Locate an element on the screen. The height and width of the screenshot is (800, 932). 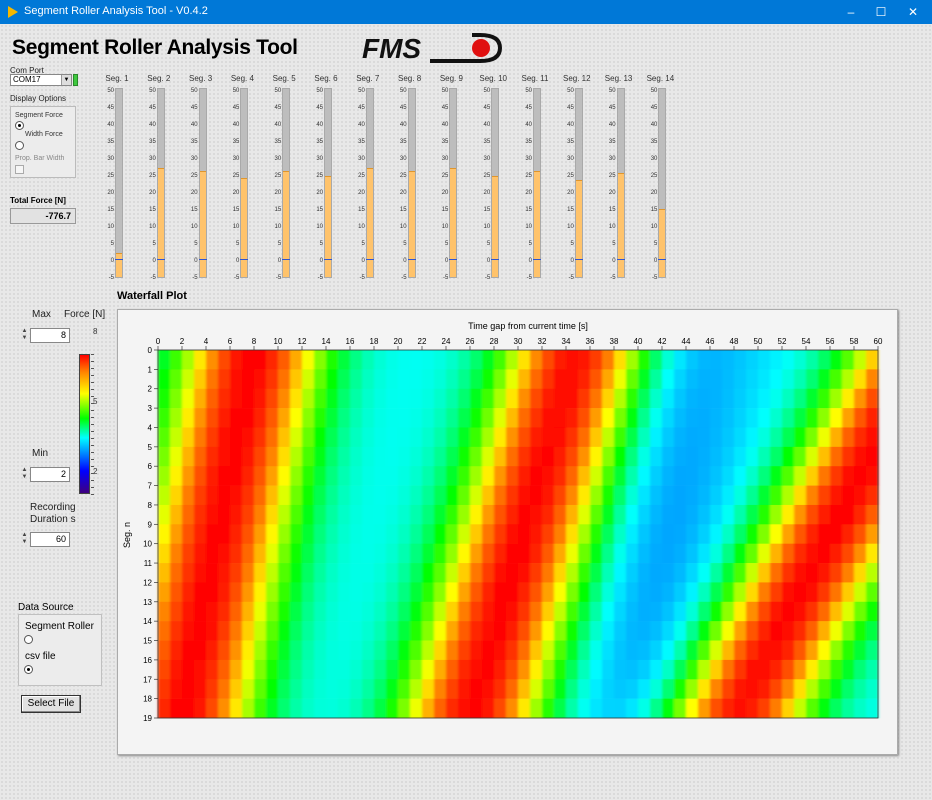
segment-roller-radio is located at coordinates (28, 639).